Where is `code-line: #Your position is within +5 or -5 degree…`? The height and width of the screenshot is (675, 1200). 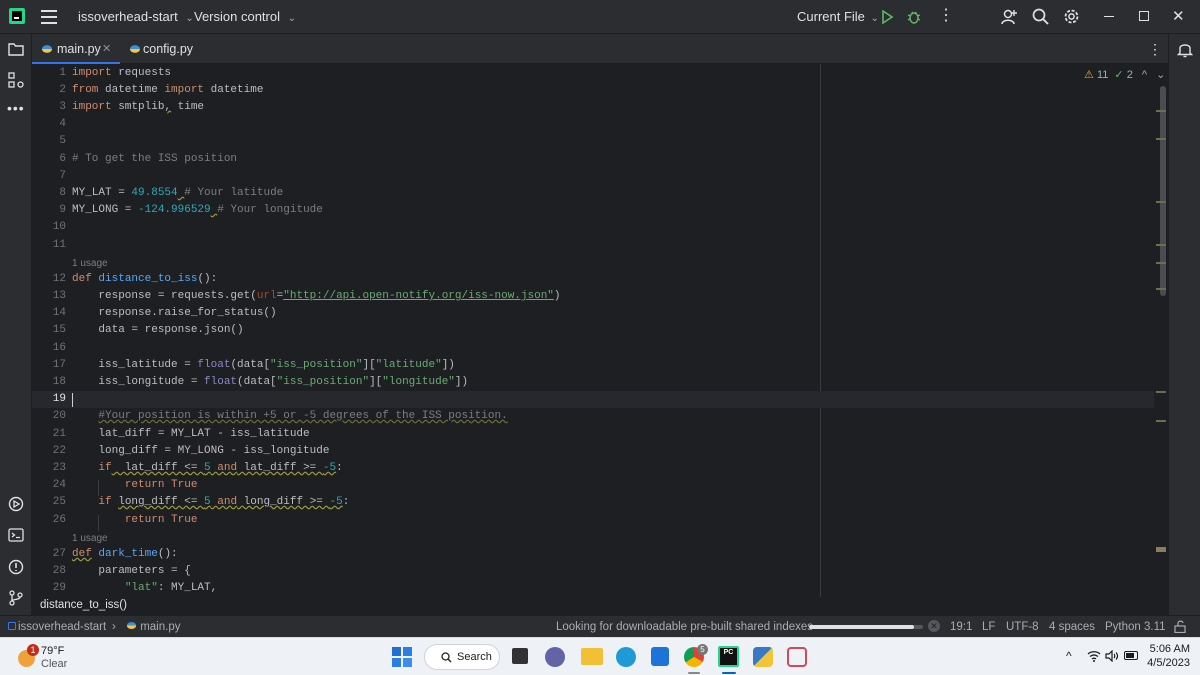 code-line: #Your position is within +5 or -5 degree… is located at coordinates (303, 416).